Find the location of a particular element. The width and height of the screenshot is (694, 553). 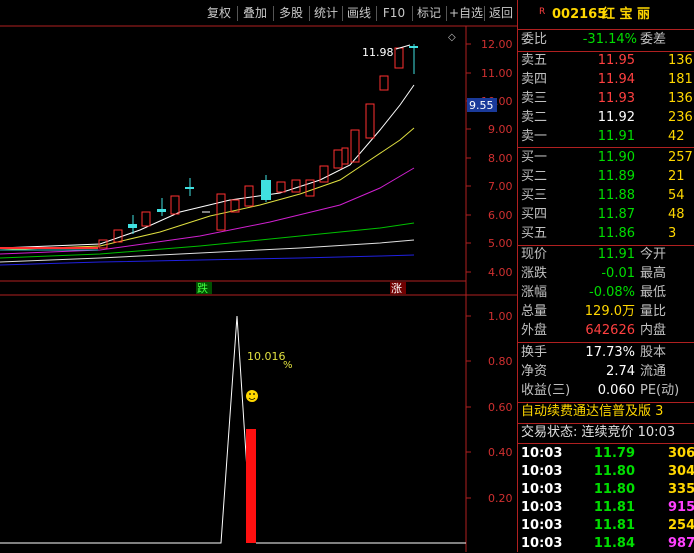

stat-row: 涨跌 -0.01 最高 is located at coordinates (594, 273).